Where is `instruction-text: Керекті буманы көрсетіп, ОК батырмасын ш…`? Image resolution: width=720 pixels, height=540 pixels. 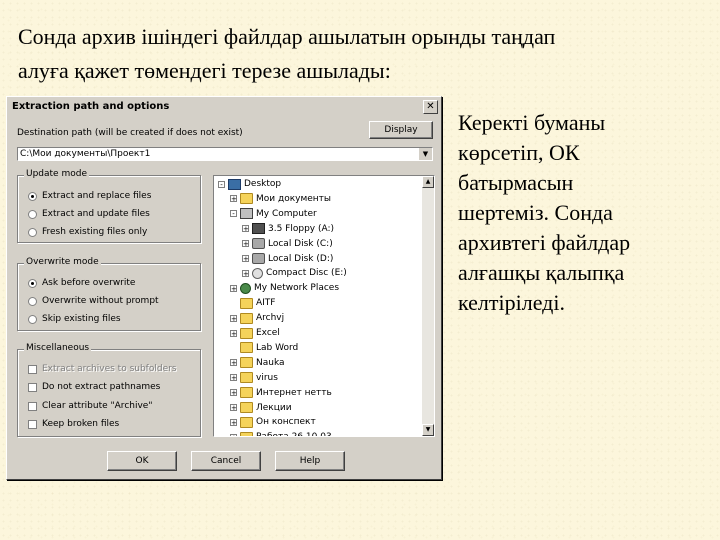
instruction-text: Керекті буманы көрсетіп, ОК батырмасын ш… is located at coordinates (583, 213).